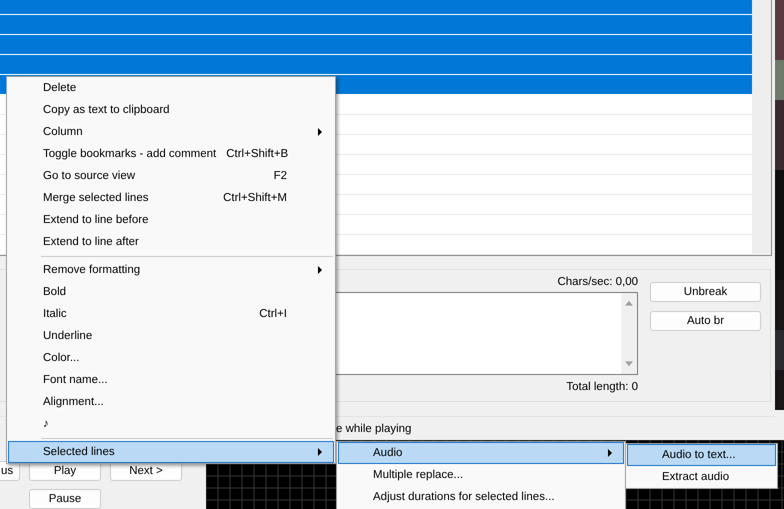 The height and width of the screenshot is (509, 784). What do you see at coordinates (602, 387) in the screenshot?
I see `total-length-label: Total length: 0` at bounding box center [602, 387].